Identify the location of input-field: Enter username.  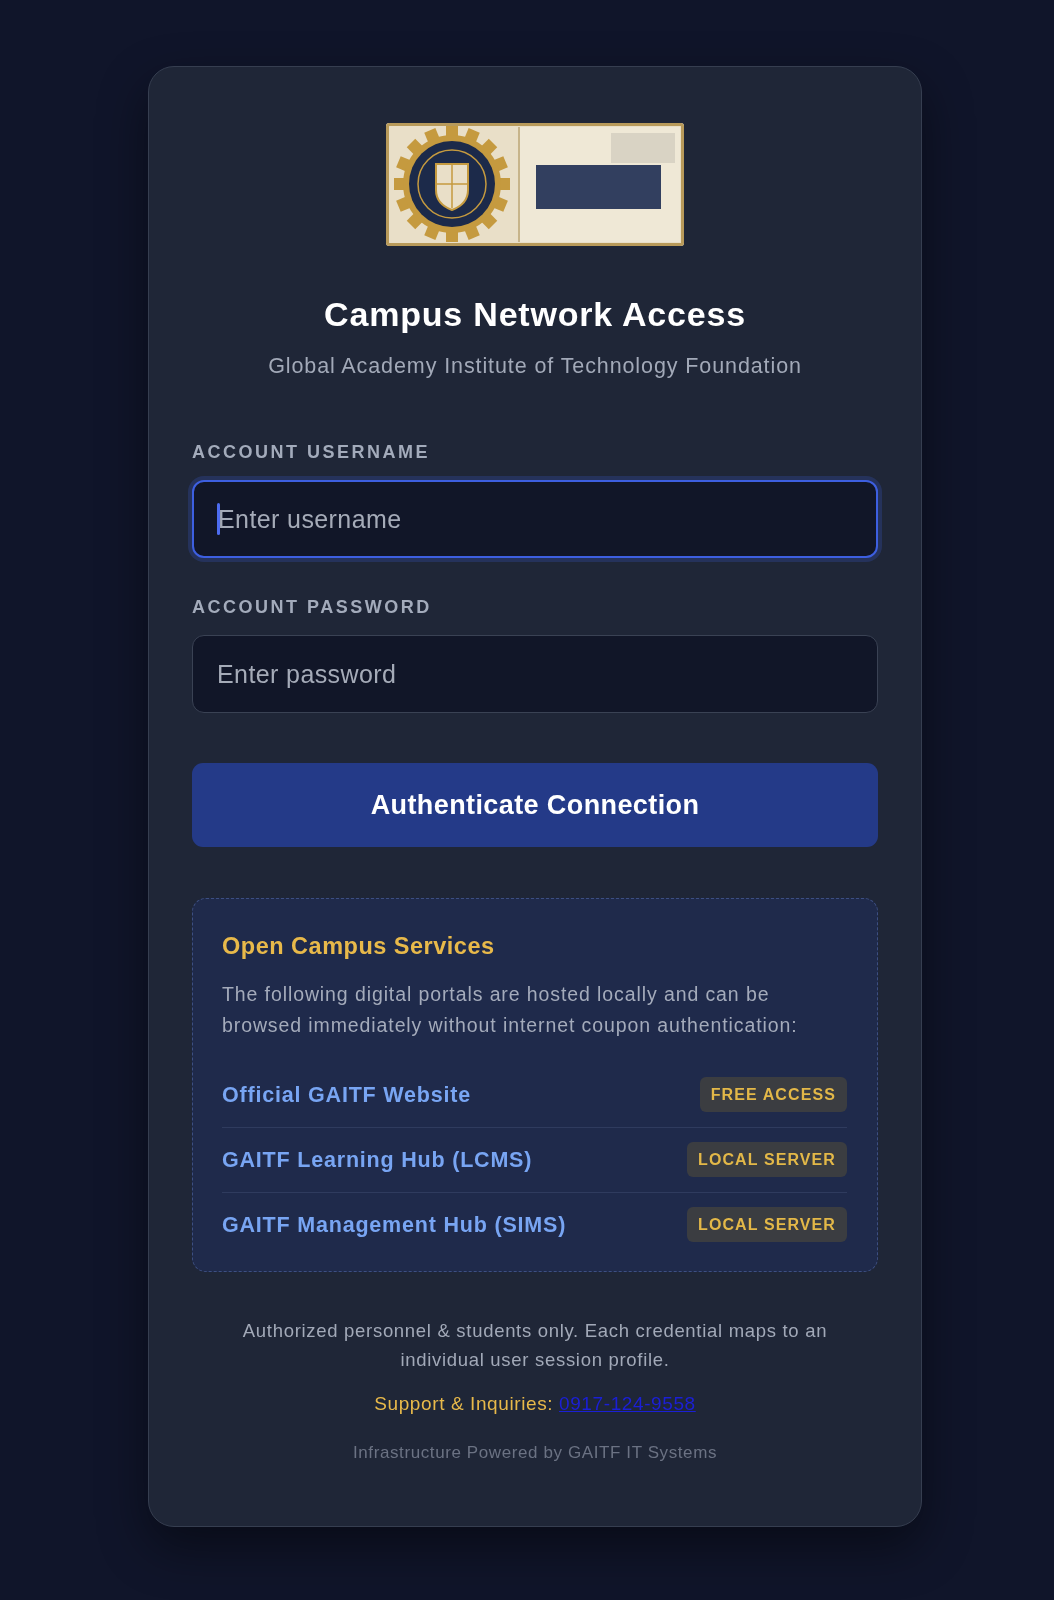
(535, 519).